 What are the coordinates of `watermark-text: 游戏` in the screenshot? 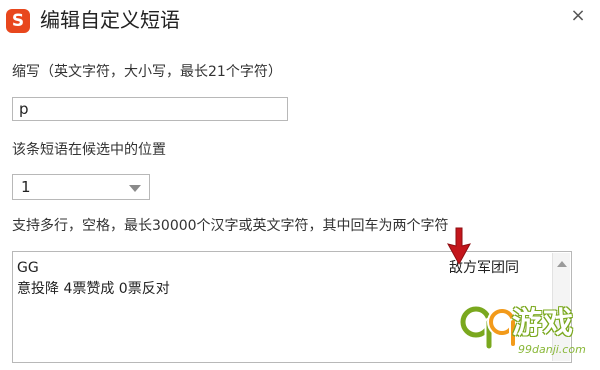 It's located at (543, 323).